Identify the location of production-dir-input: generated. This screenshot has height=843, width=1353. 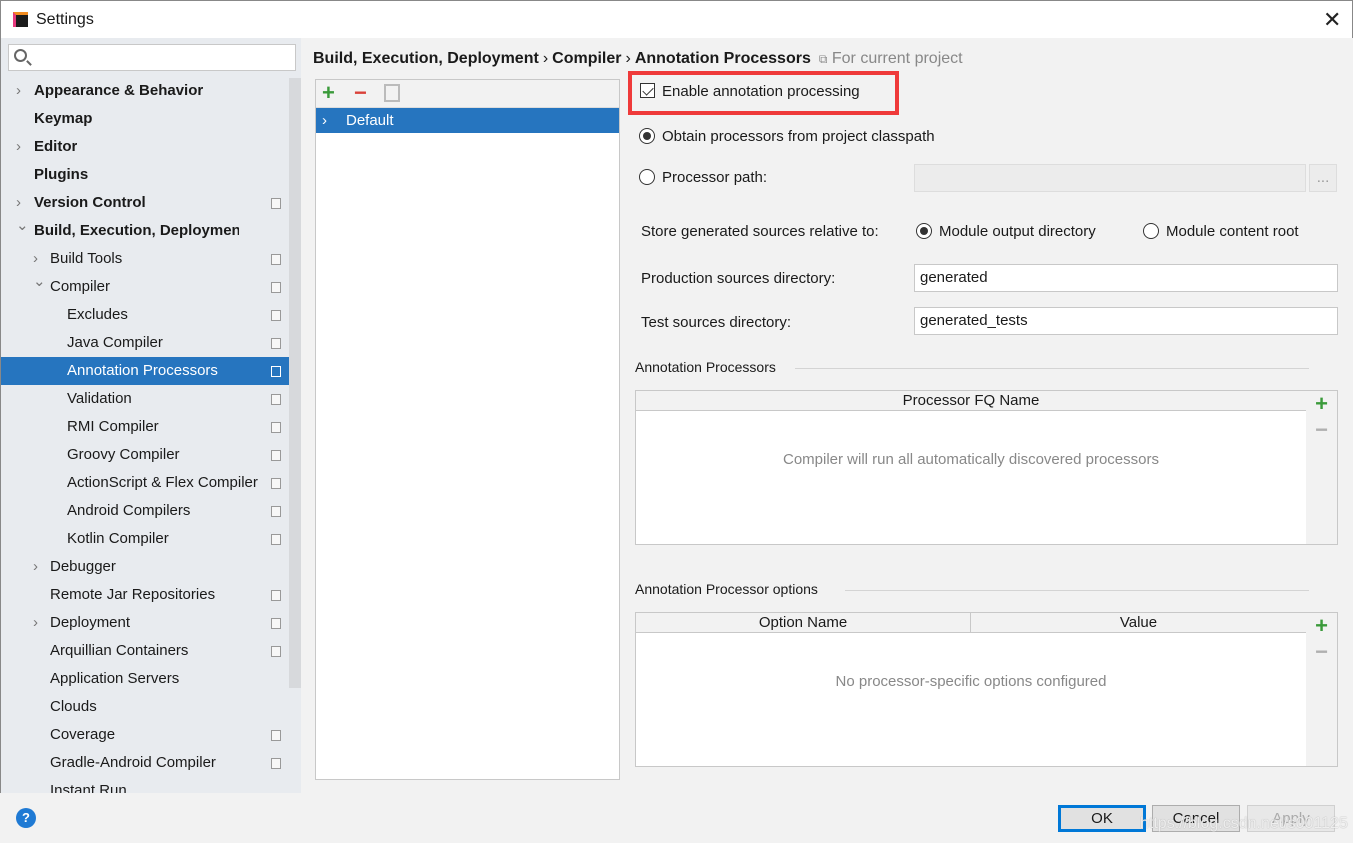
(1126, 278).